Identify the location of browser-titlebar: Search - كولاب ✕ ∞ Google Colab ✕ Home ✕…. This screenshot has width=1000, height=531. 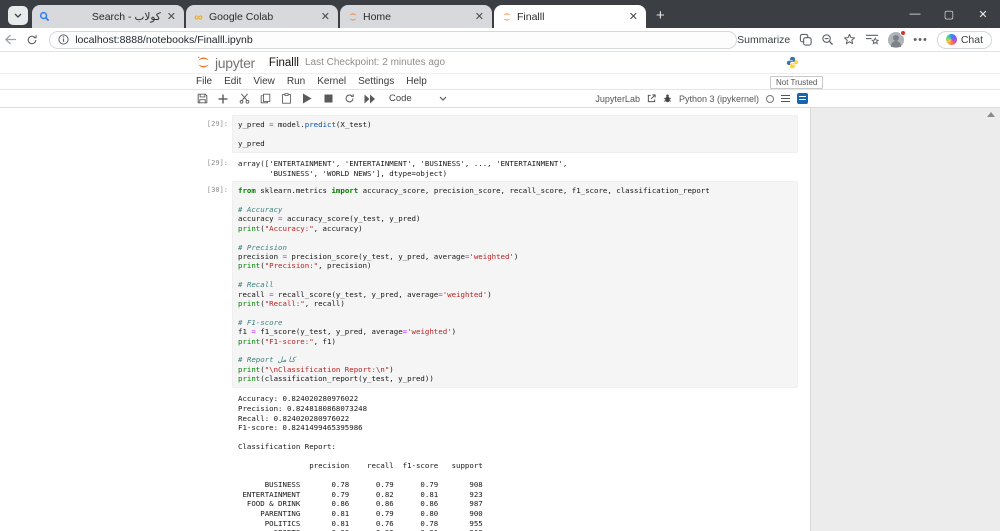
(500, 14).